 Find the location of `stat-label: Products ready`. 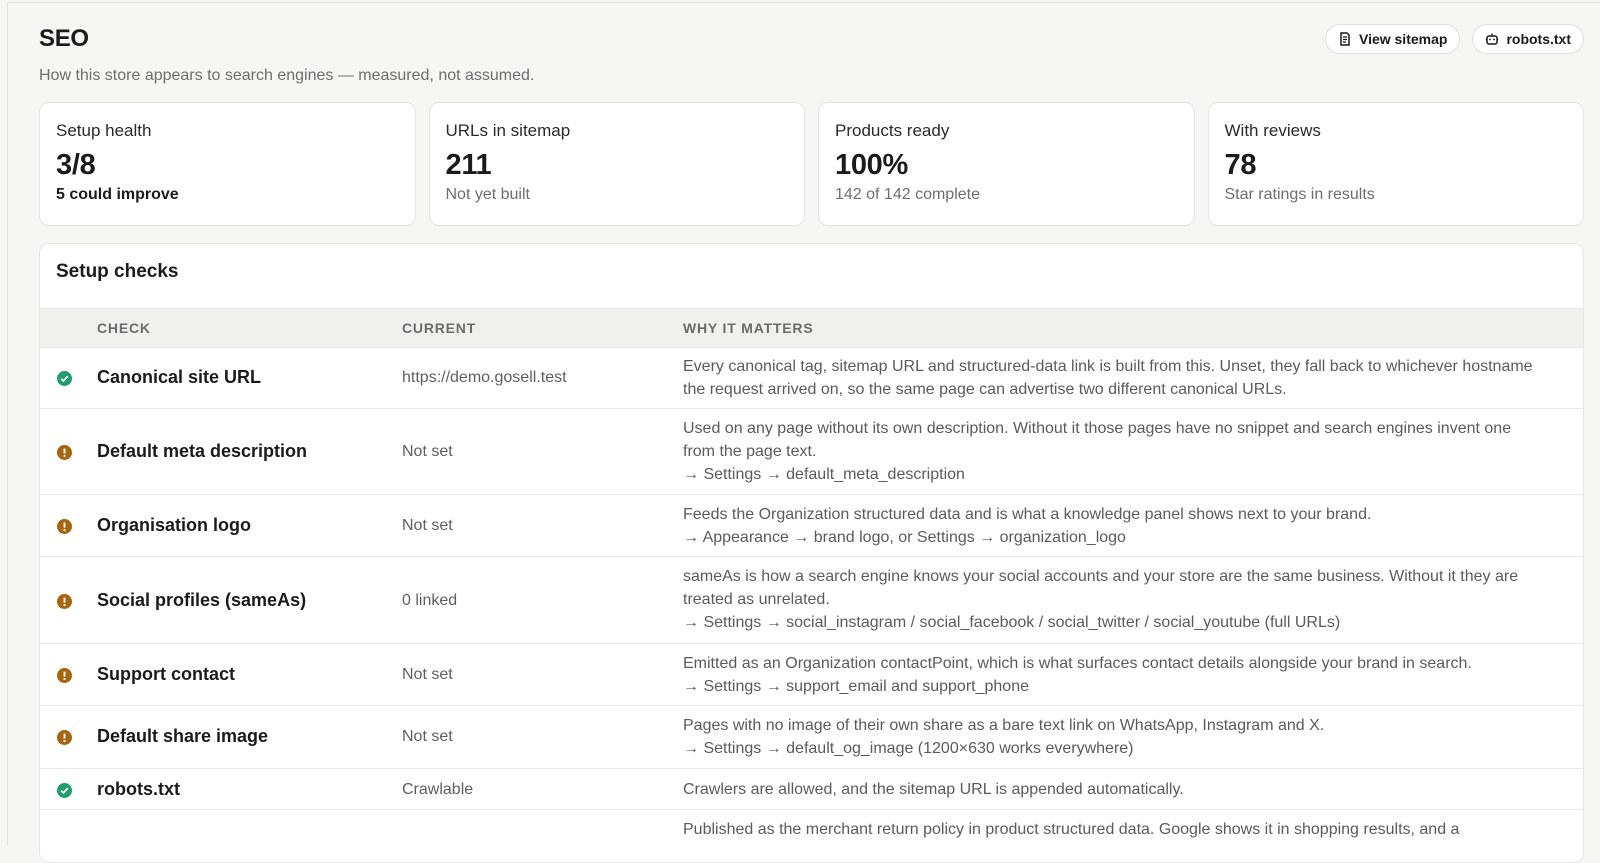

stat-label: Products ready is located at coordinates (892, 130).